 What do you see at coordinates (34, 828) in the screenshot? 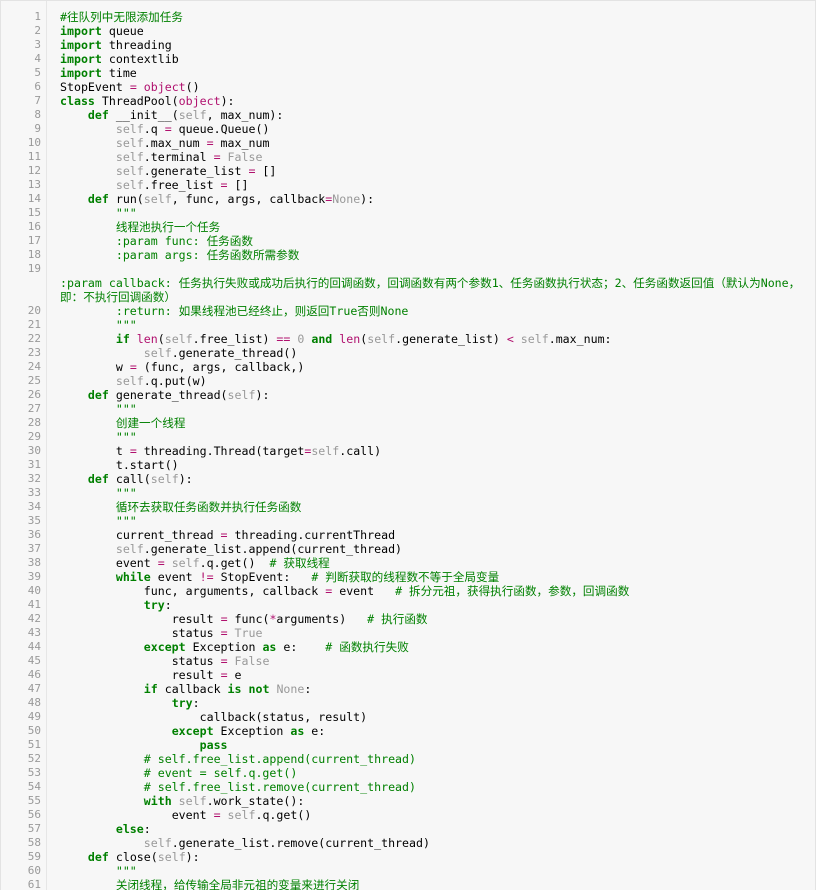
I see `line-number: 57` at bounding box center [34, 828].